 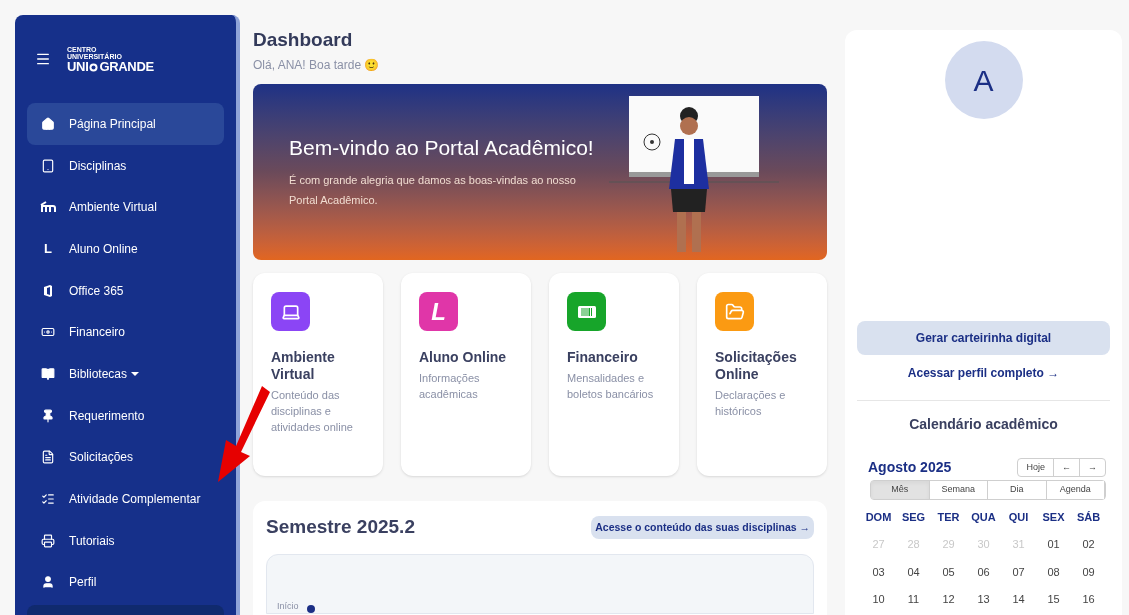 I want to click on list-icon, so click(x=48, y=499).